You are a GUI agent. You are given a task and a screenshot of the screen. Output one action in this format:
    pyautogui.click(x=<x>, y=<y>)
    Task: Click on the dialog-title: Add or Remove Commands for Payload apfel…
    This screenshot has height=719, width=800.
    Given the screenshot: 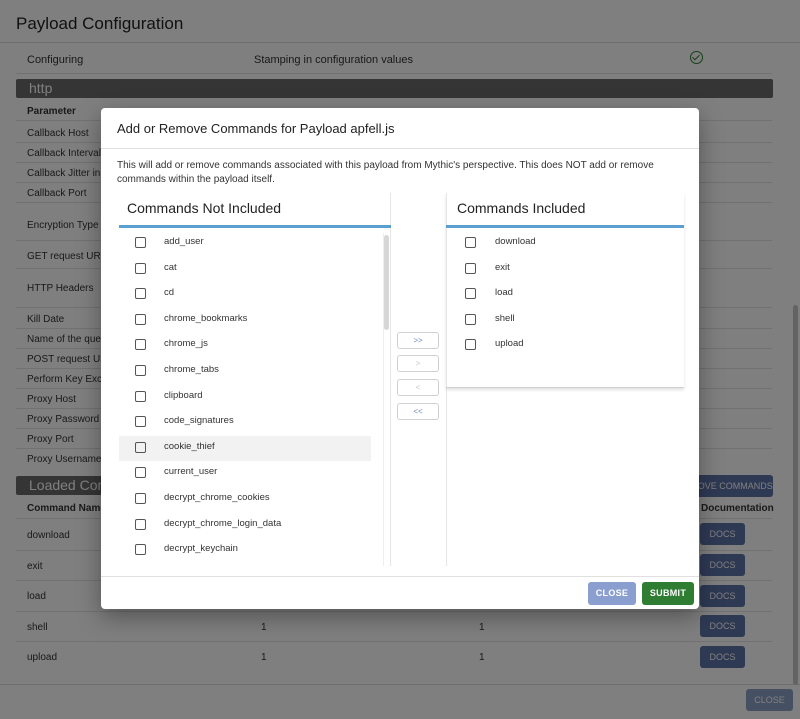 What is the action you would take?
    pyautogui.click(x=256, y=128)
    